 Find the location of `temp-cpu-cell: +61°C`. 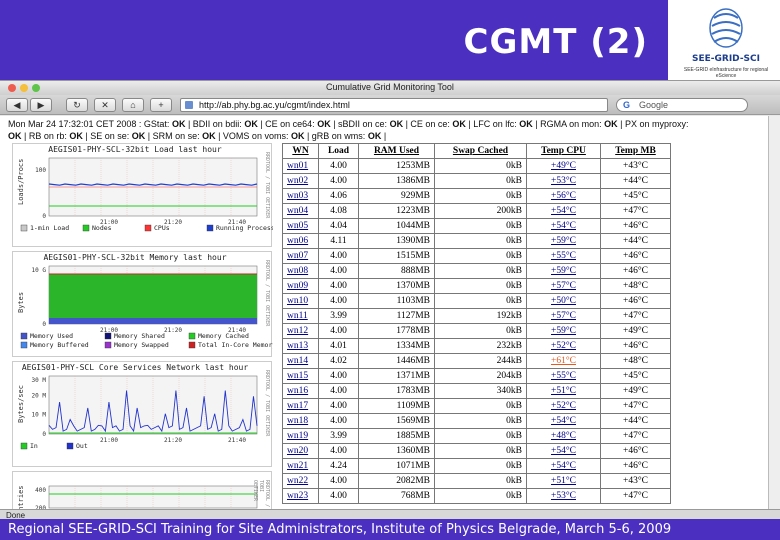

temp-cpu-cell: +61°C is located at coordinates (563, 361).